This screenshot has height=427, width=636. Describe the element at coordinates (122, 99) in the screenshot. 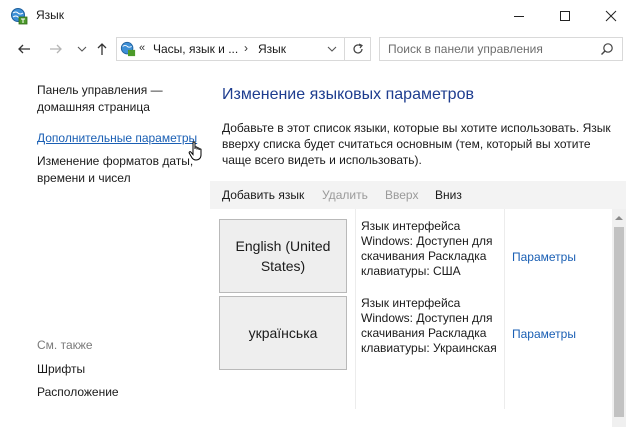

I see `sidebar-link-home: Панель управления — домашняя страница` at that location.